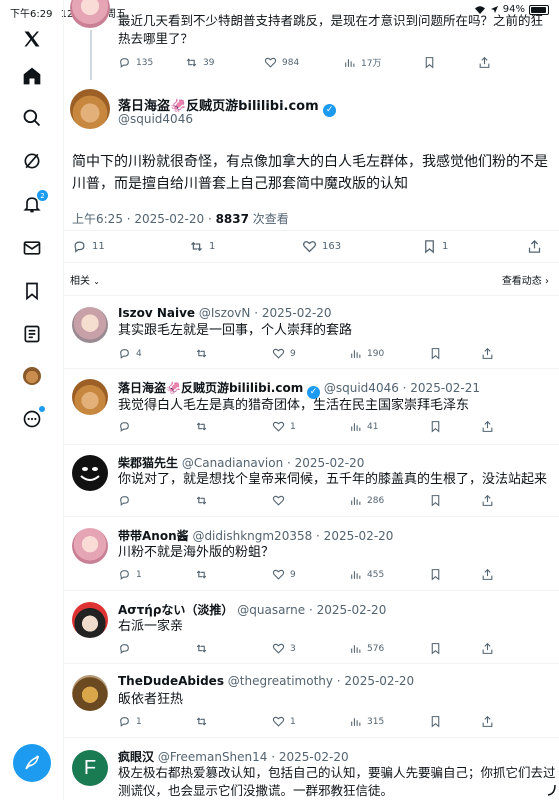 This screenshot has height=800, width=559. Describe the element at coordinates (263, 313) in the screenshot. I see `reply-handle-date: @IszovN · 2025-02-20` at that location.